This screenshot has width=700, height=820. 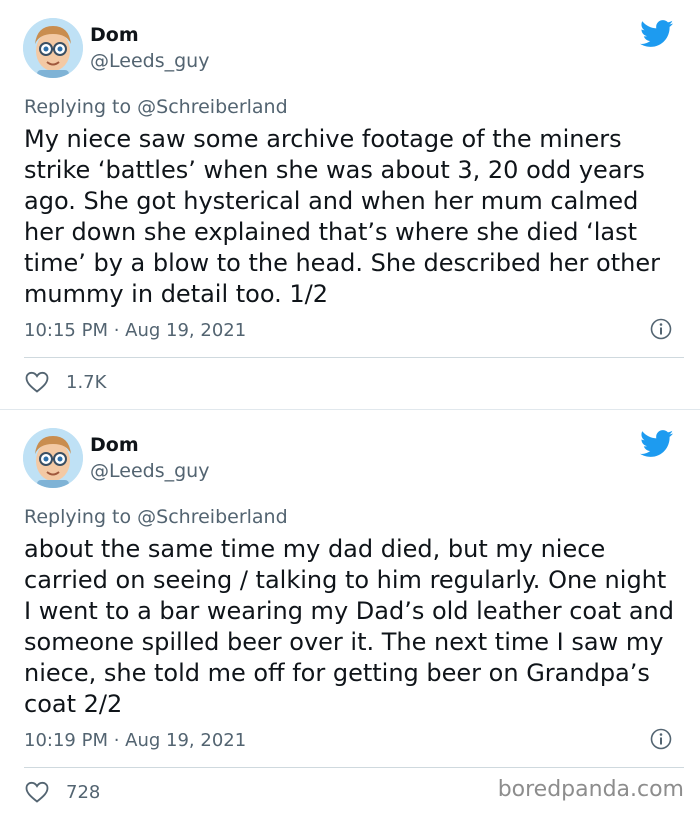 I want to click on like-count: 728, so click(x=83, y=792).